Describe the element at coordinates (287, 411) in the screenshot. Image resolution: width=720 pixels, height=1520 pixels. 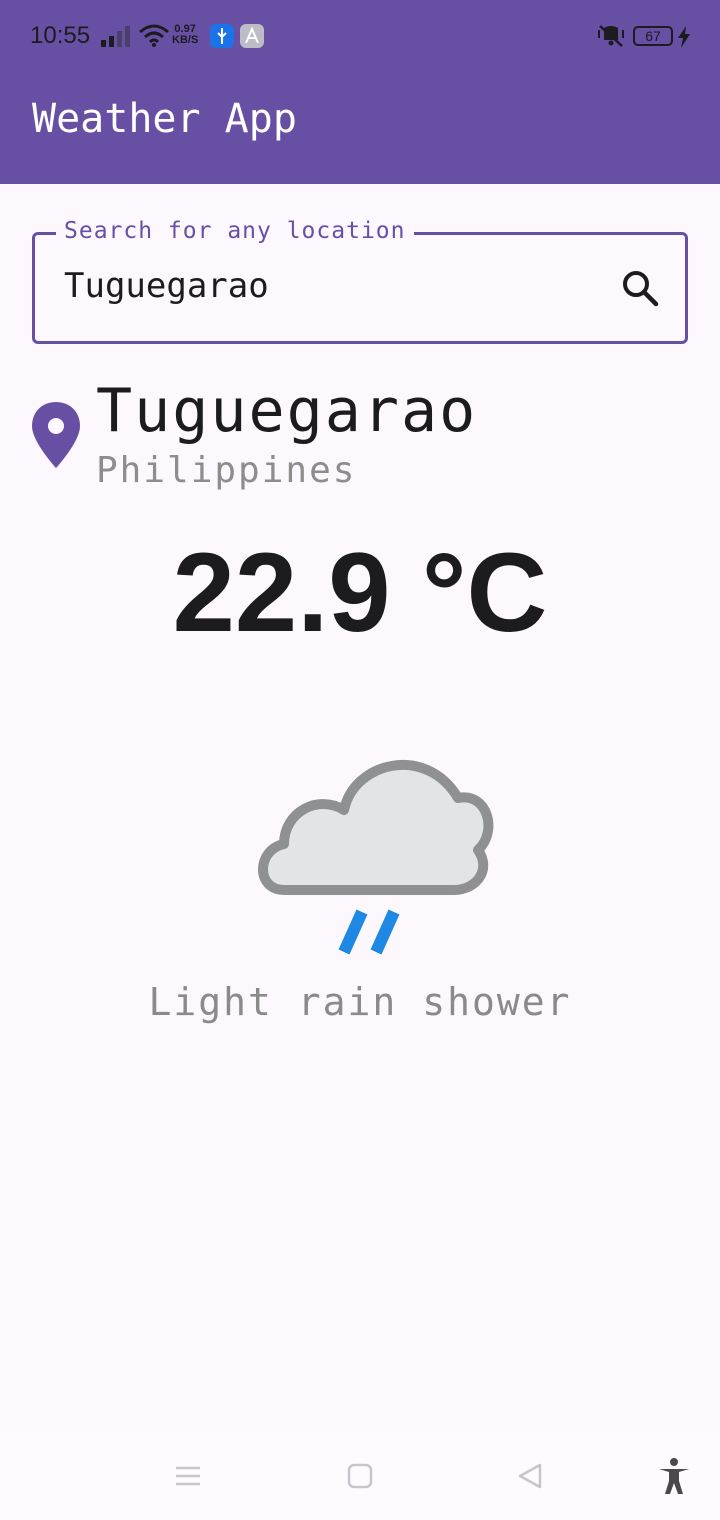
I see `city-name: Tuguegarao` at that location.